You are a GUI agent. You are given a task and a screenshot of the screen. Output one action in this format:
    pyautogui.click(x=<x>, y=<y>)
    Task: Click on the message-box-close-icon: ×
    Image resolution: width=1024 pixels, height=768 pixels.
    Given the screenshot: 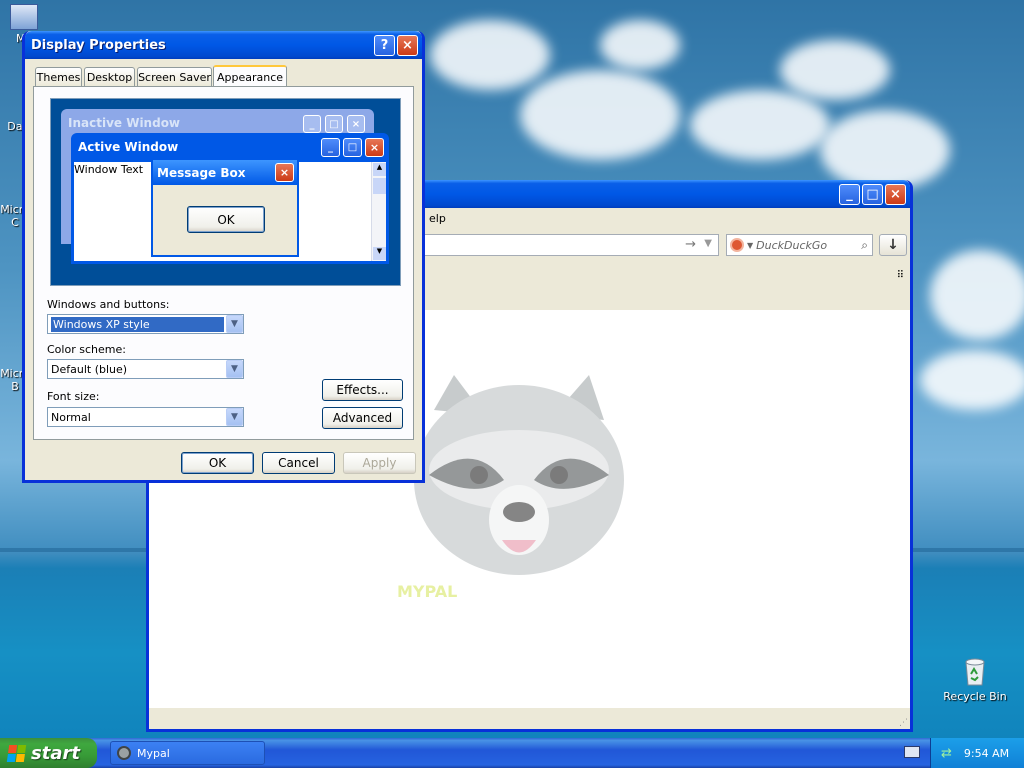 What is the action you would take?
    pyautogui.click(x=284, y=172)
    